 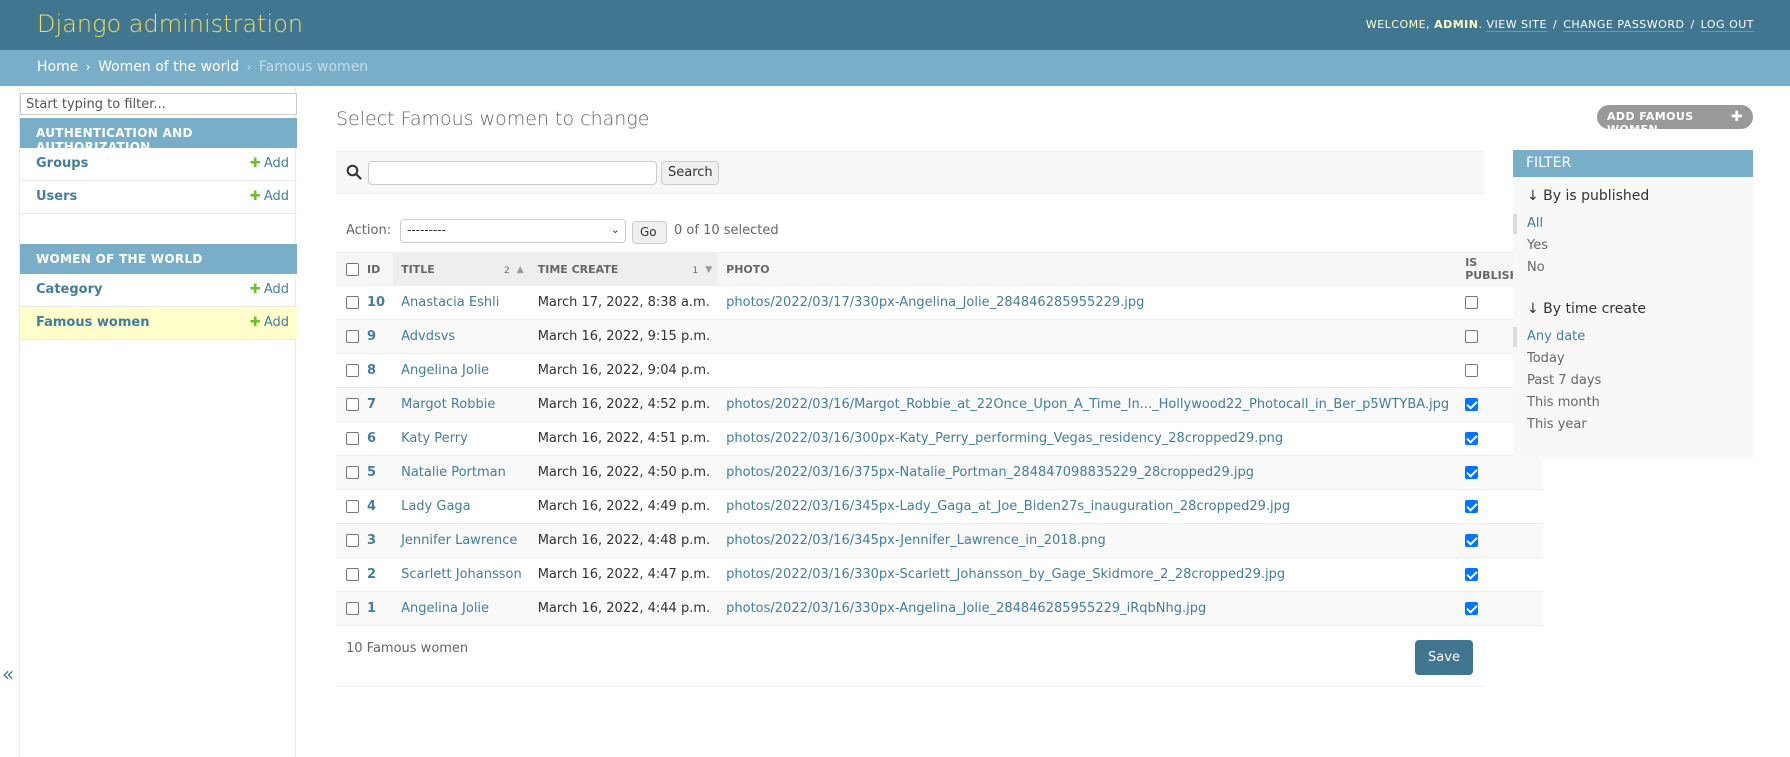 I want to click on model-link-users: Users, so click(x=56, y=196).